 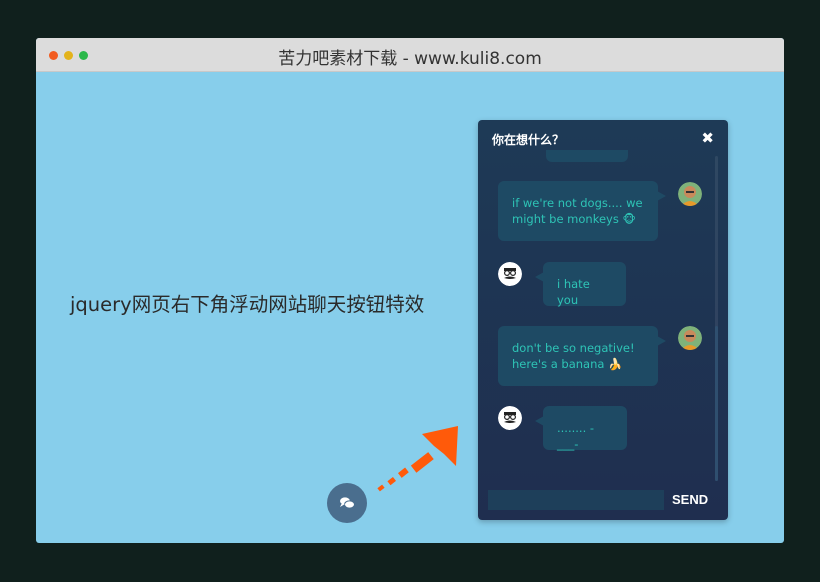 I want to click on previous-message-bubble, so click(x=587, y=156).